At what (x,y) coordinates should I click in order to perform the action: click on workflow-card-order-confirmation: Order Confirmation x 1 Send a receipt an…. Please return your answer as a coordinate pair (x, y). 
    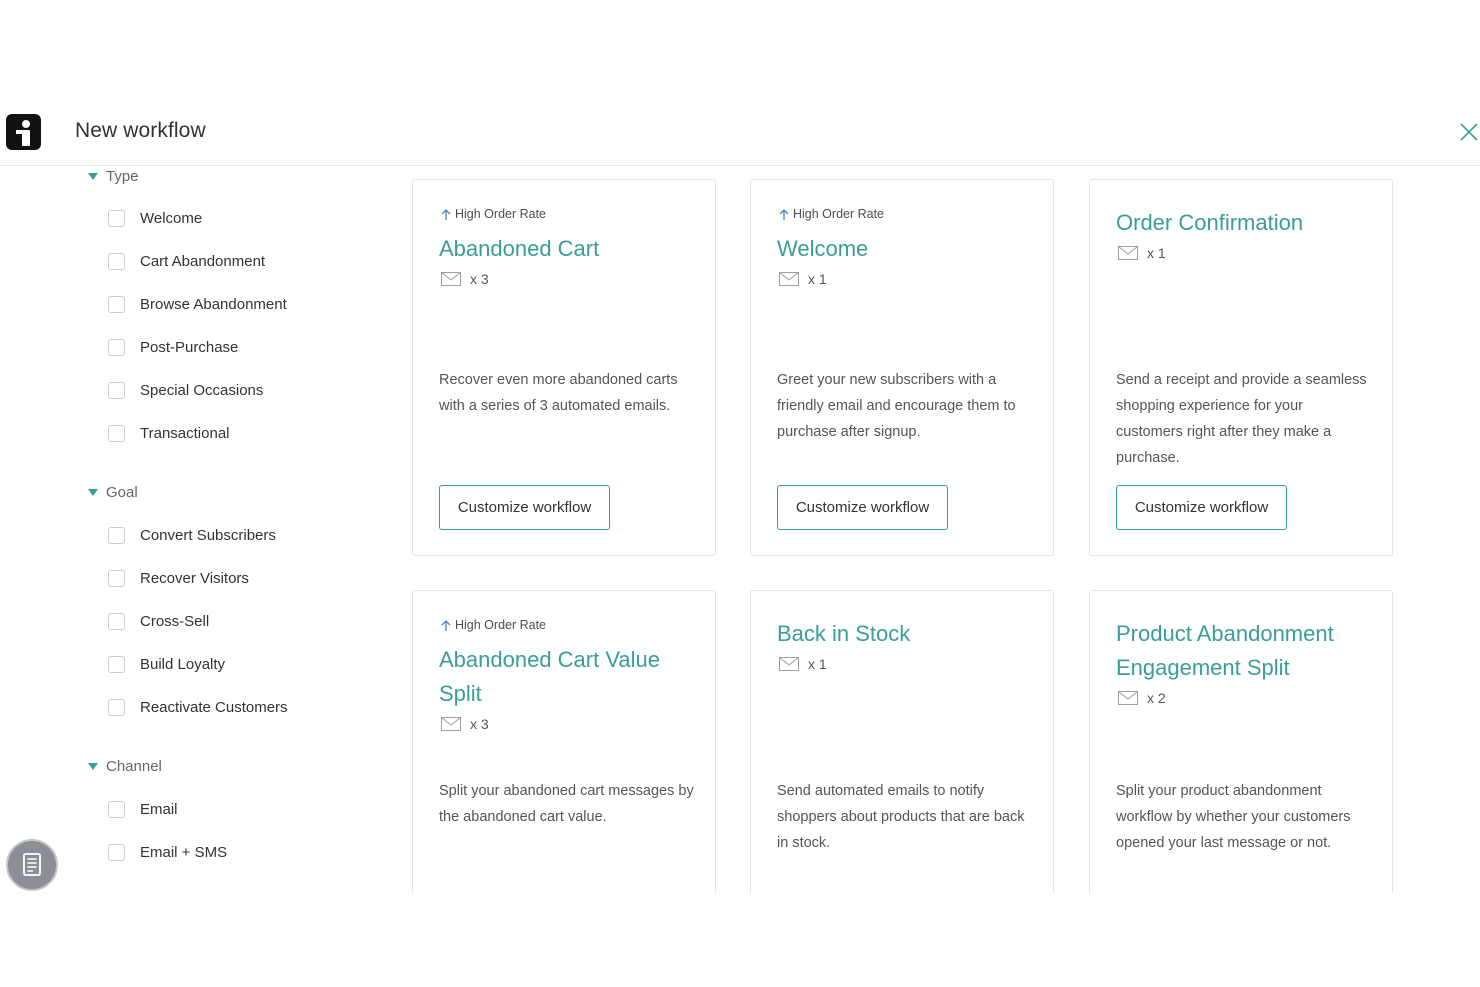
    Looking at the image, I should click on (1241, 367).